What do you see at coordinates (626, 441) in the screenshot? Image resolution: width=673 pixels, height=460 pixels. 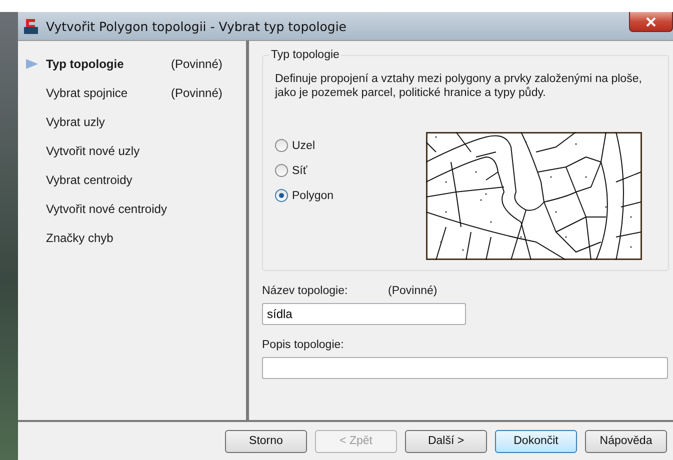 I see `dialog-button: Nápověda` at bounding box center [626, 441].